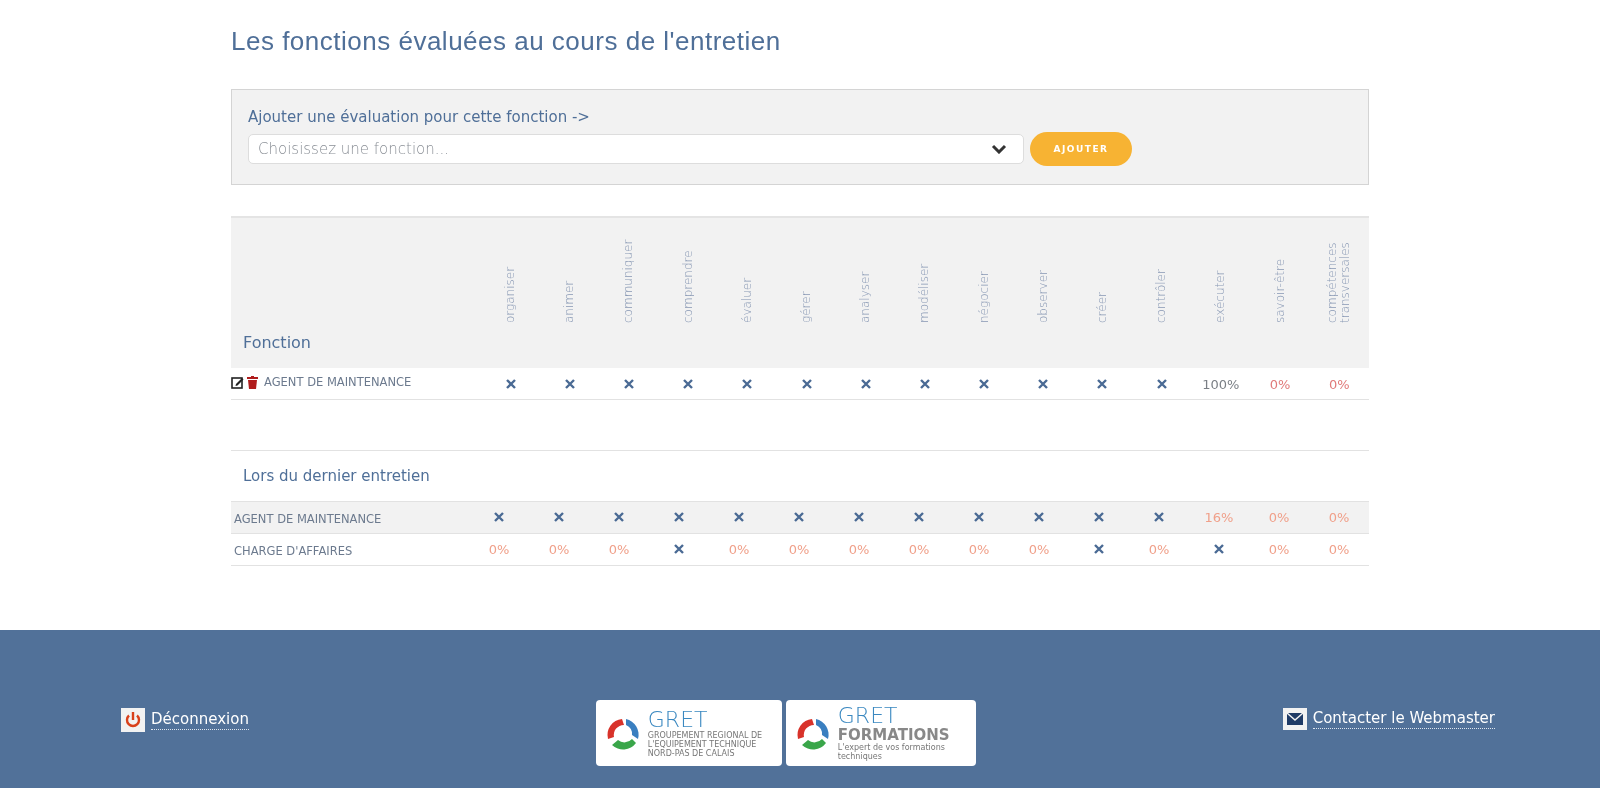  I want to click on delete-button, so click(252, 382).